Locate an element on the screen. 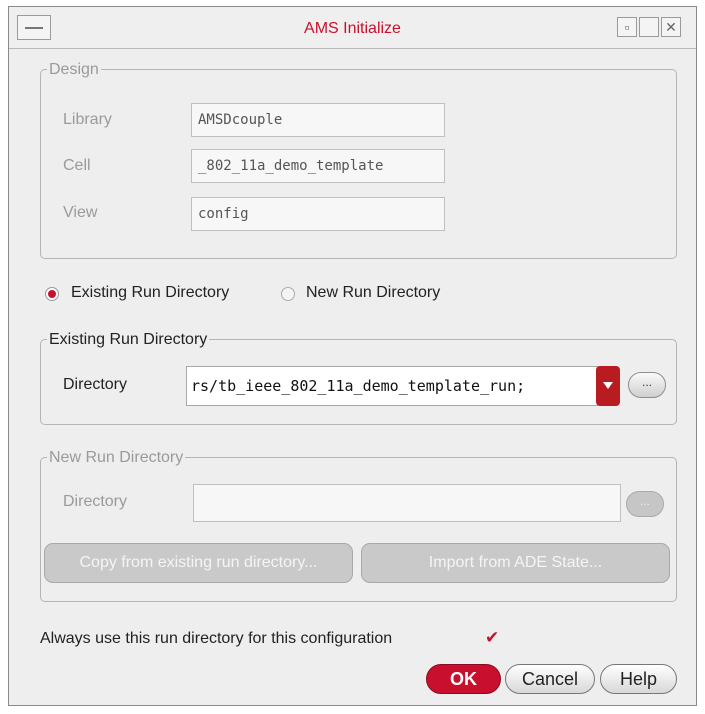  cell-field: _802_11a_demo_template is located at coordinates (318, 166).